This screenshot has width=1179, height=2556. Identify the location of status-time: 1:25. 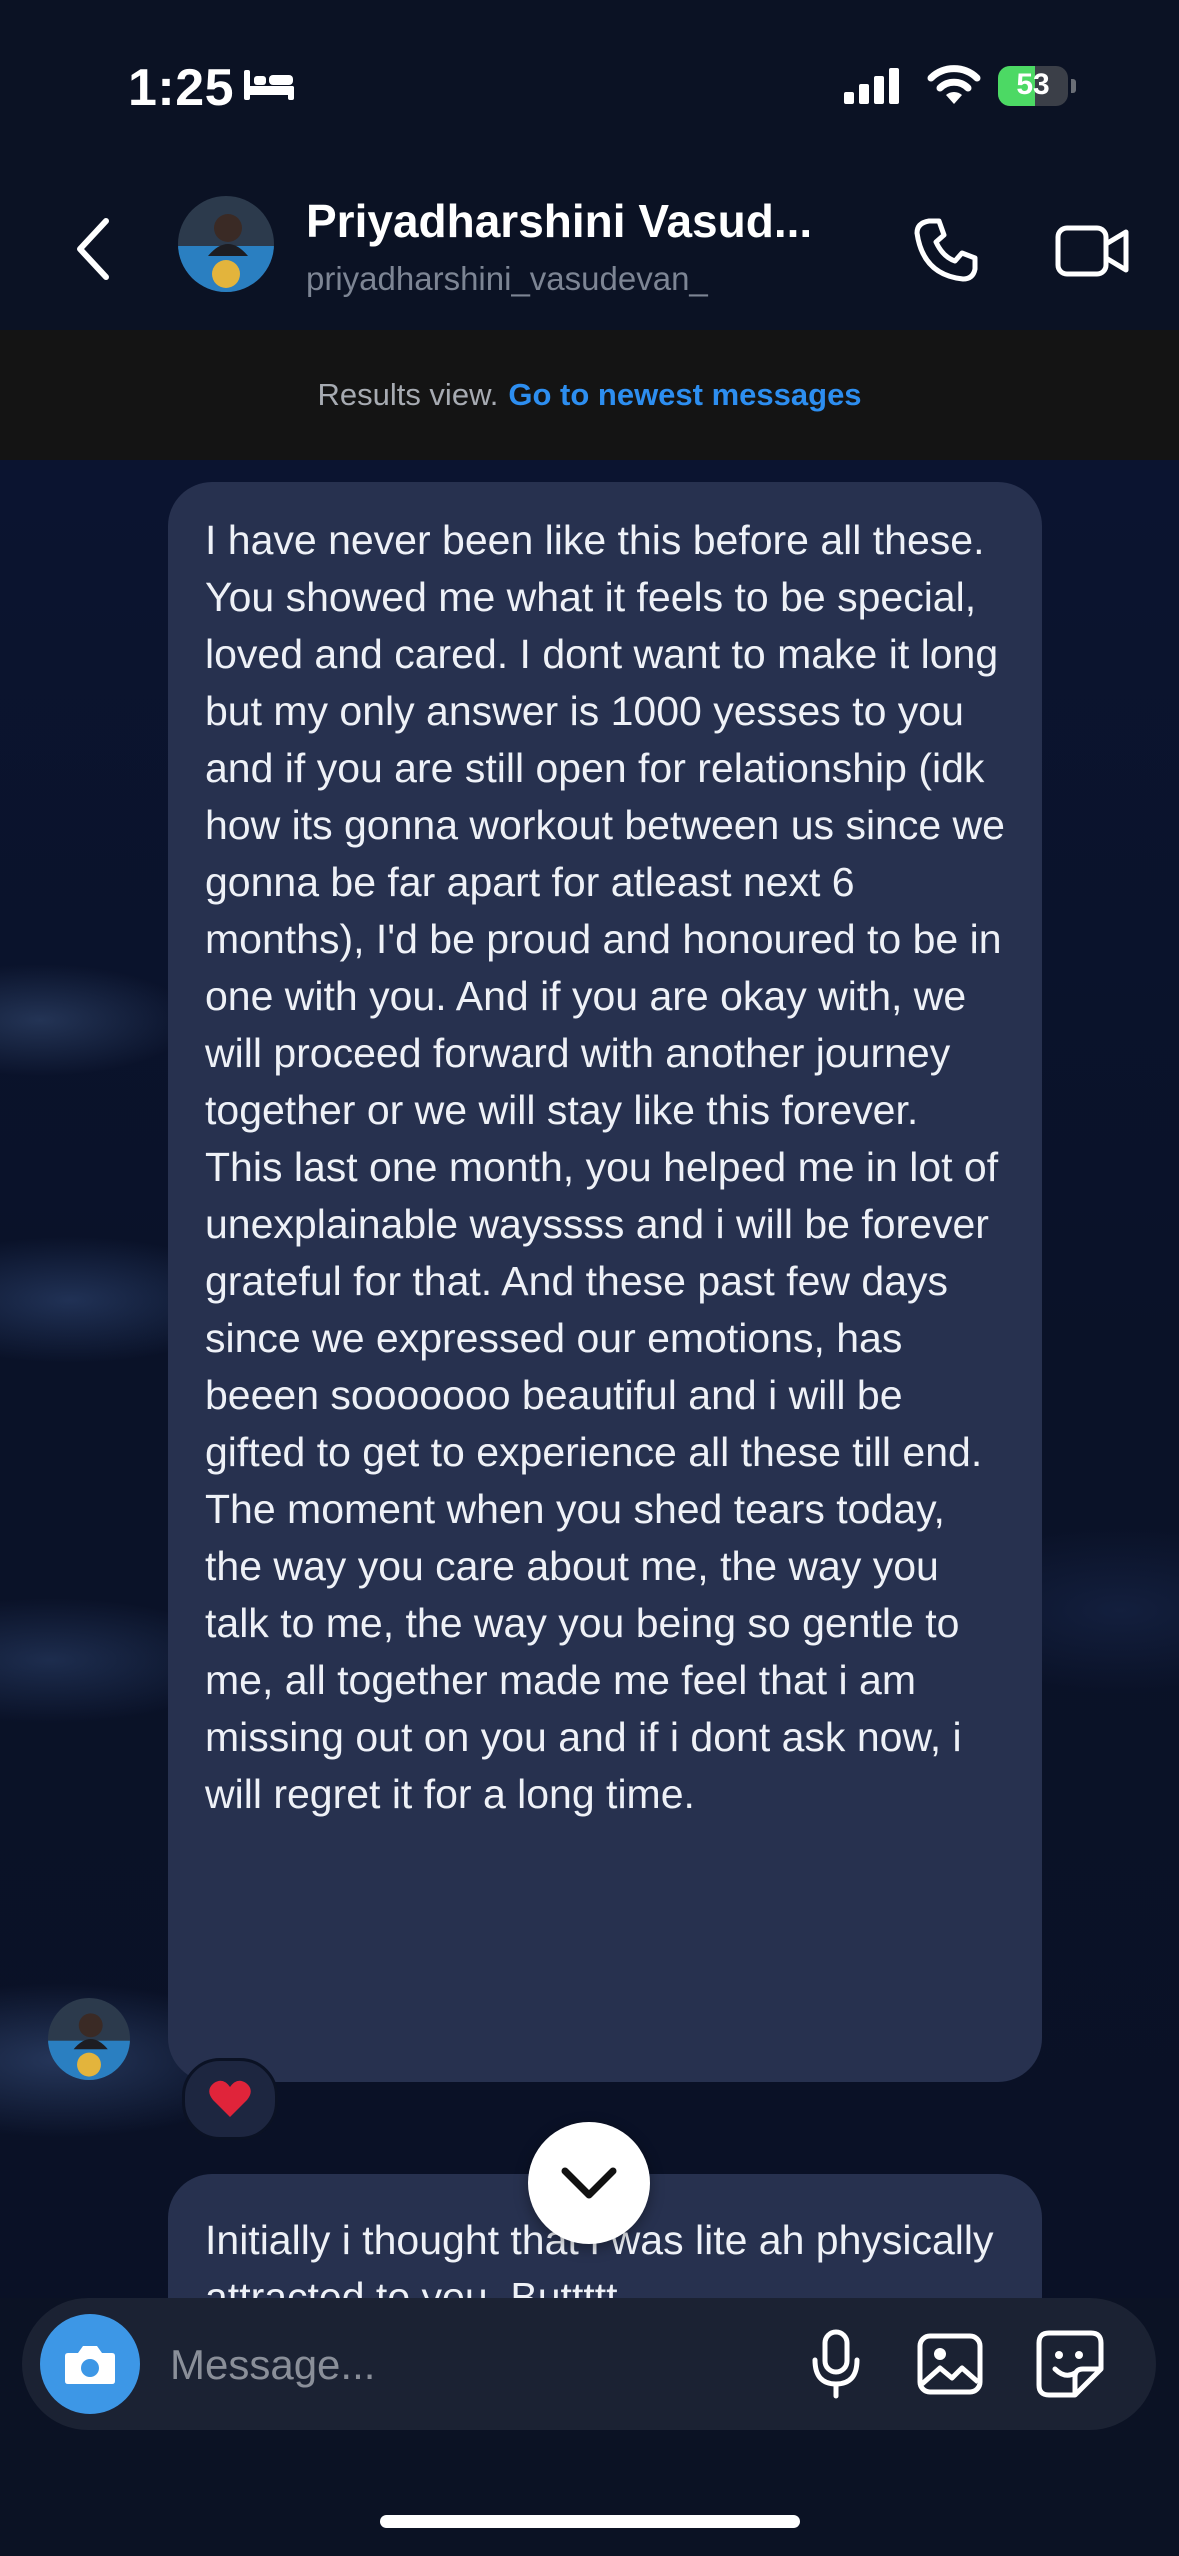
(181, 88).